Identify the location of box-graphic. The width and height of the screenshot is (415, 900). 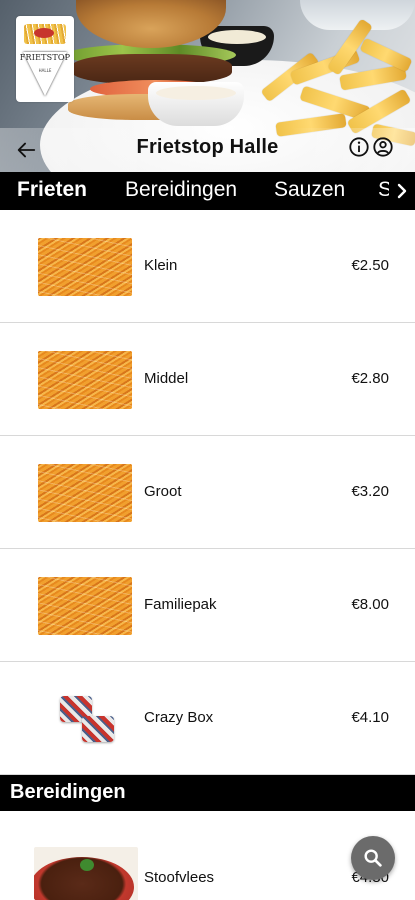
(98, 729).